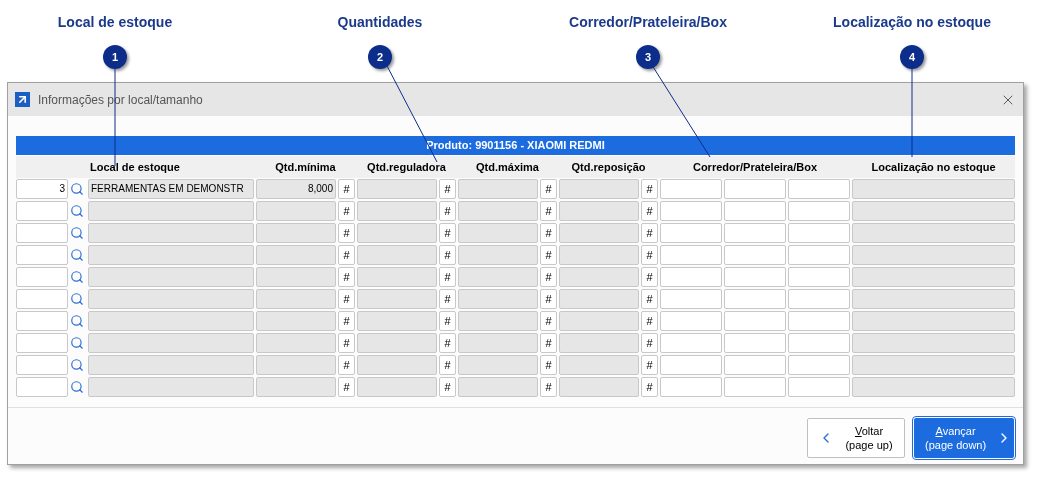 The image size is (1047, 482). What do you see at coordinates (856, 438) in the screenshot?
I see `back-button: Voltar (page up)` at bounding box center [856, 438].